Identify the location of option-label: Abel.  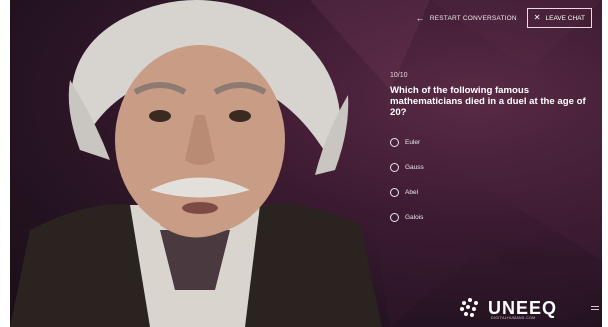
(412, 192).